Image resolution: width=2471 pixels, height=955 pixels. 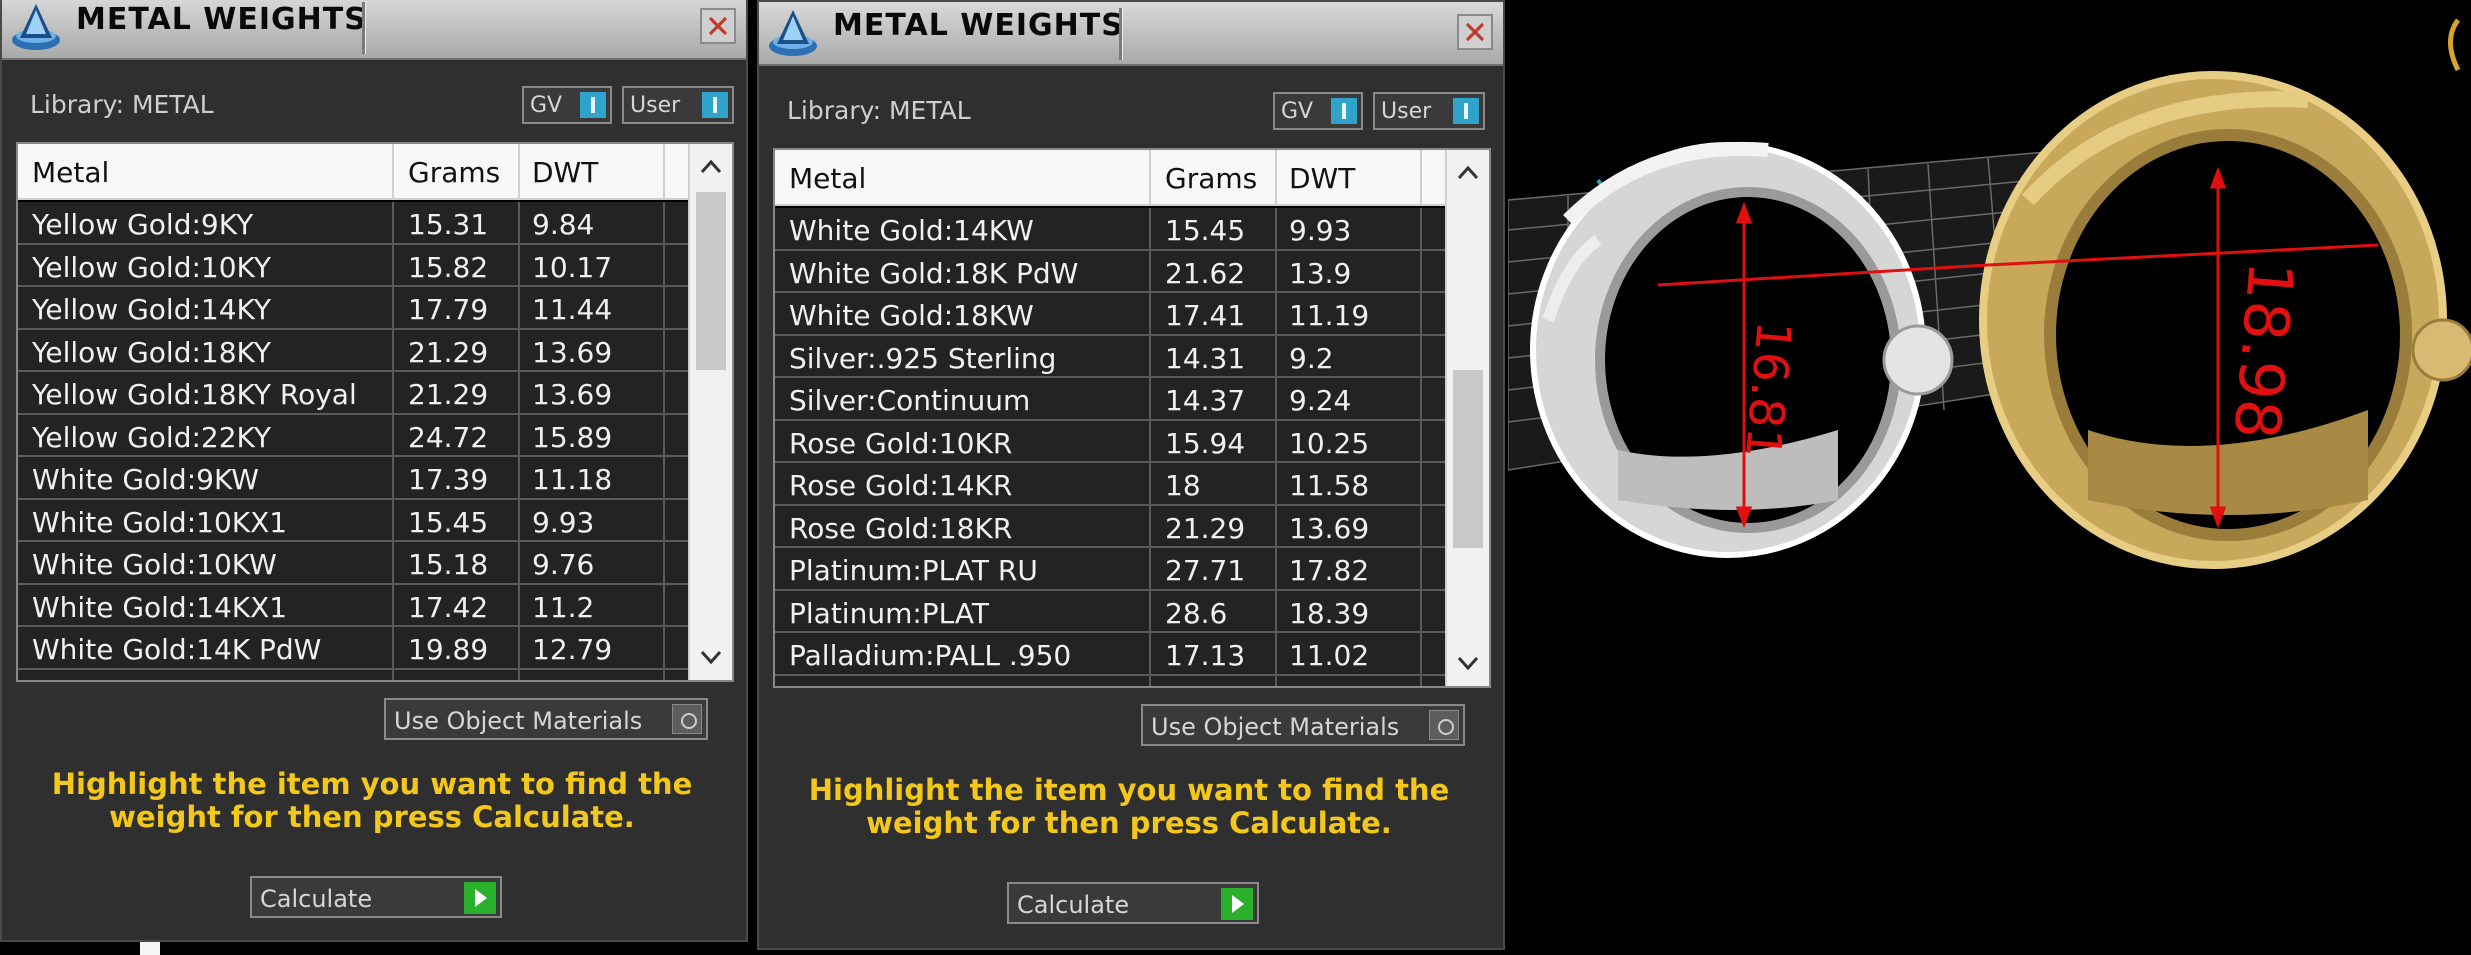 I want to click on metal-cell: White Gold:14KX1, so click(x=160, y=607).